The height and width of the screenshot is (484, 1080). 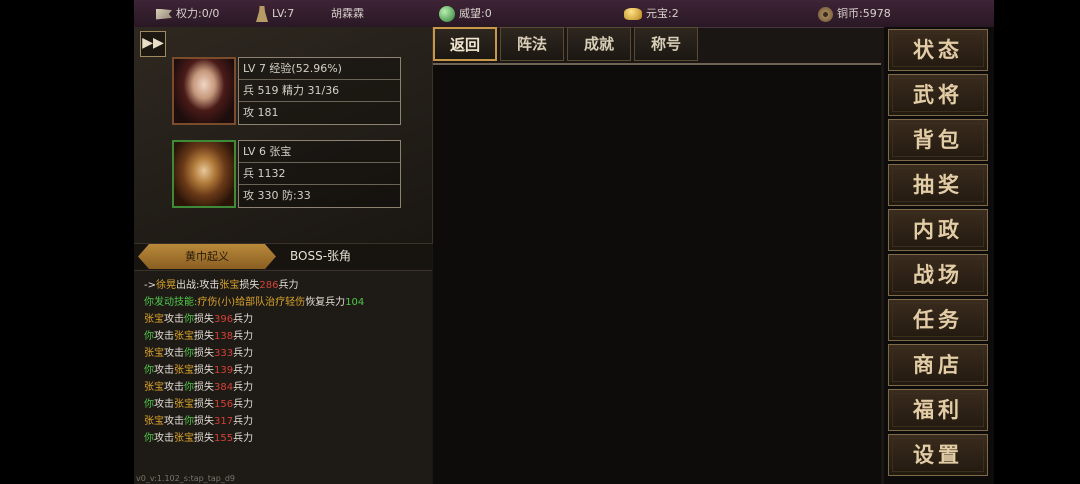 What do you see at coordinates (938, 95) in the screenshot?
I see `menu-generals-button: 武将` at bounding box center [938, 95].